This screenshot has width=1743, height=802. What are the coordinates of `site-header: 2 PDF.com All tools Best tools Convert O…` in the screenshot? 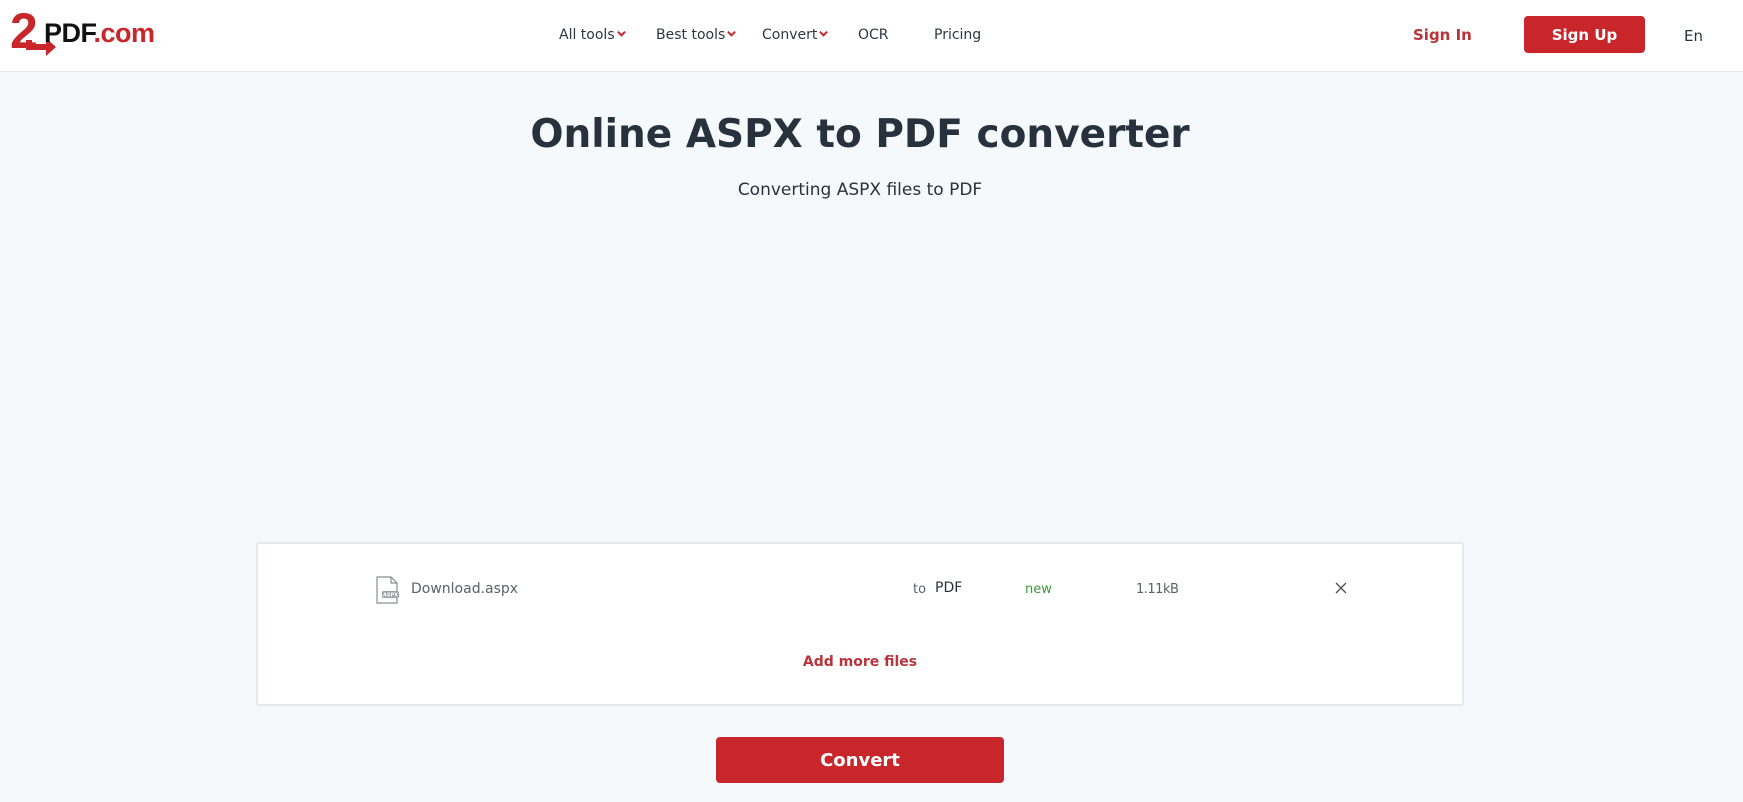 It's located at (871, 36).